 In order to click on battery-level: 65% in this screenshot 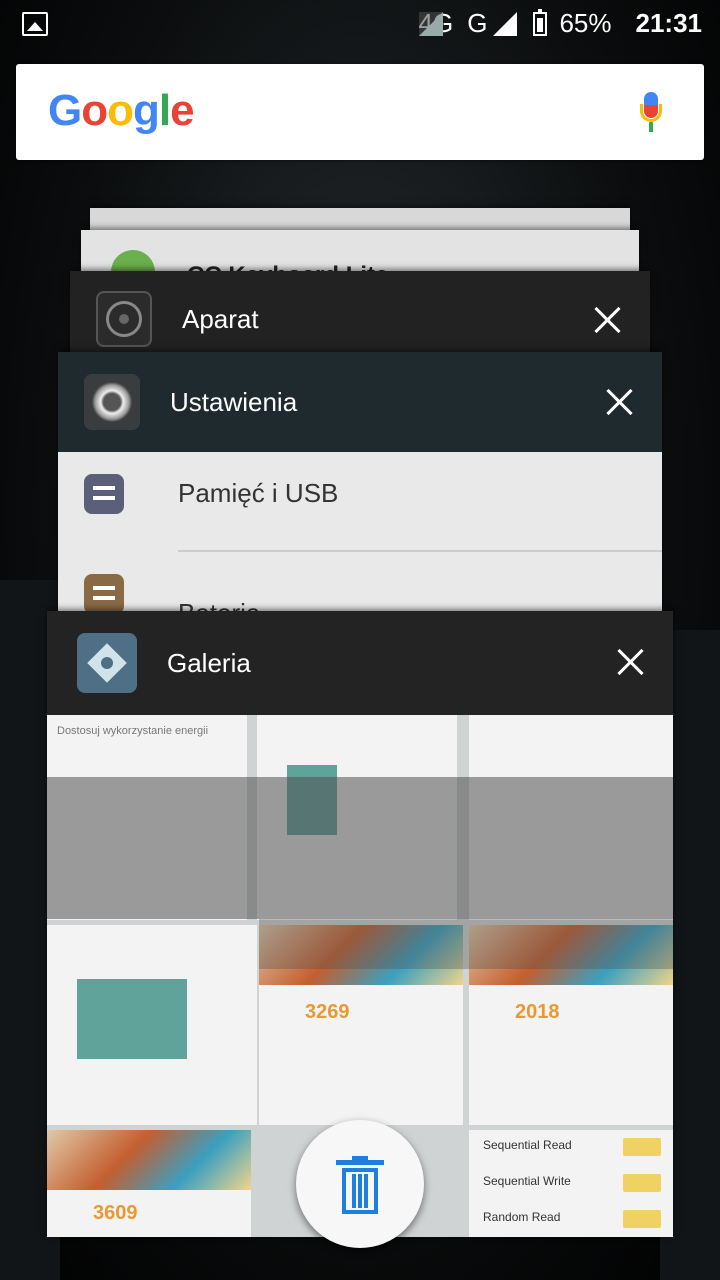, I will do `click(585, 23)`.